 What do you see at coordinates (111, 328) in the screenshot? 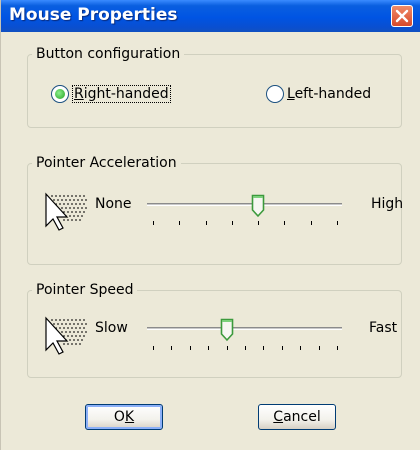
I see `speed-min-label: Slow` at bounding box center [111, 328].